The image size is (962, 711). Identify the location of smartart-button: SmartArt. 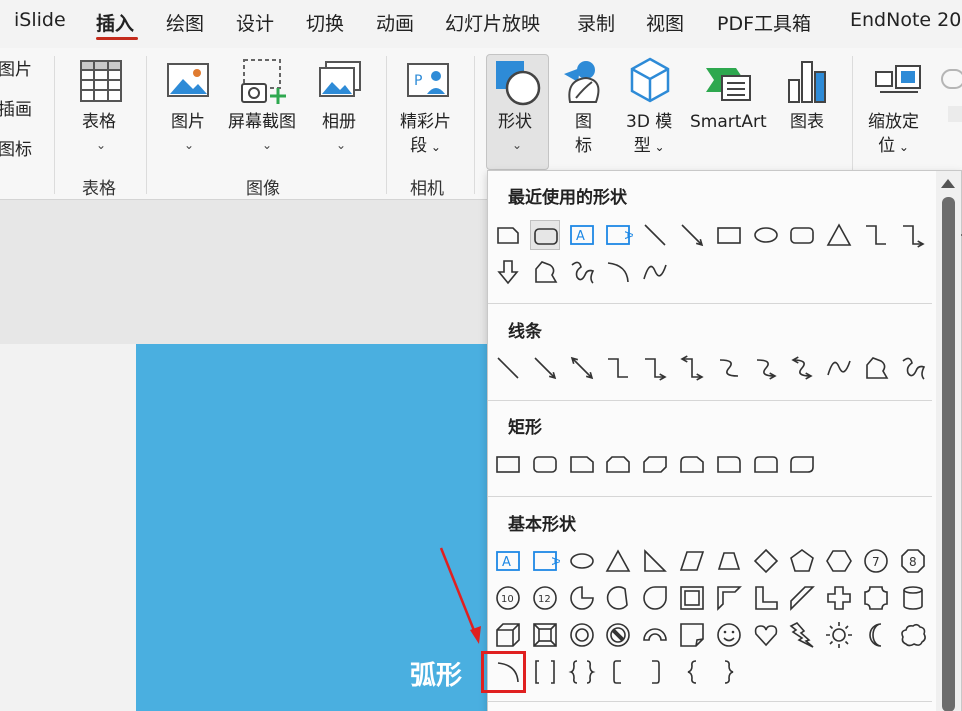
(728, 122).